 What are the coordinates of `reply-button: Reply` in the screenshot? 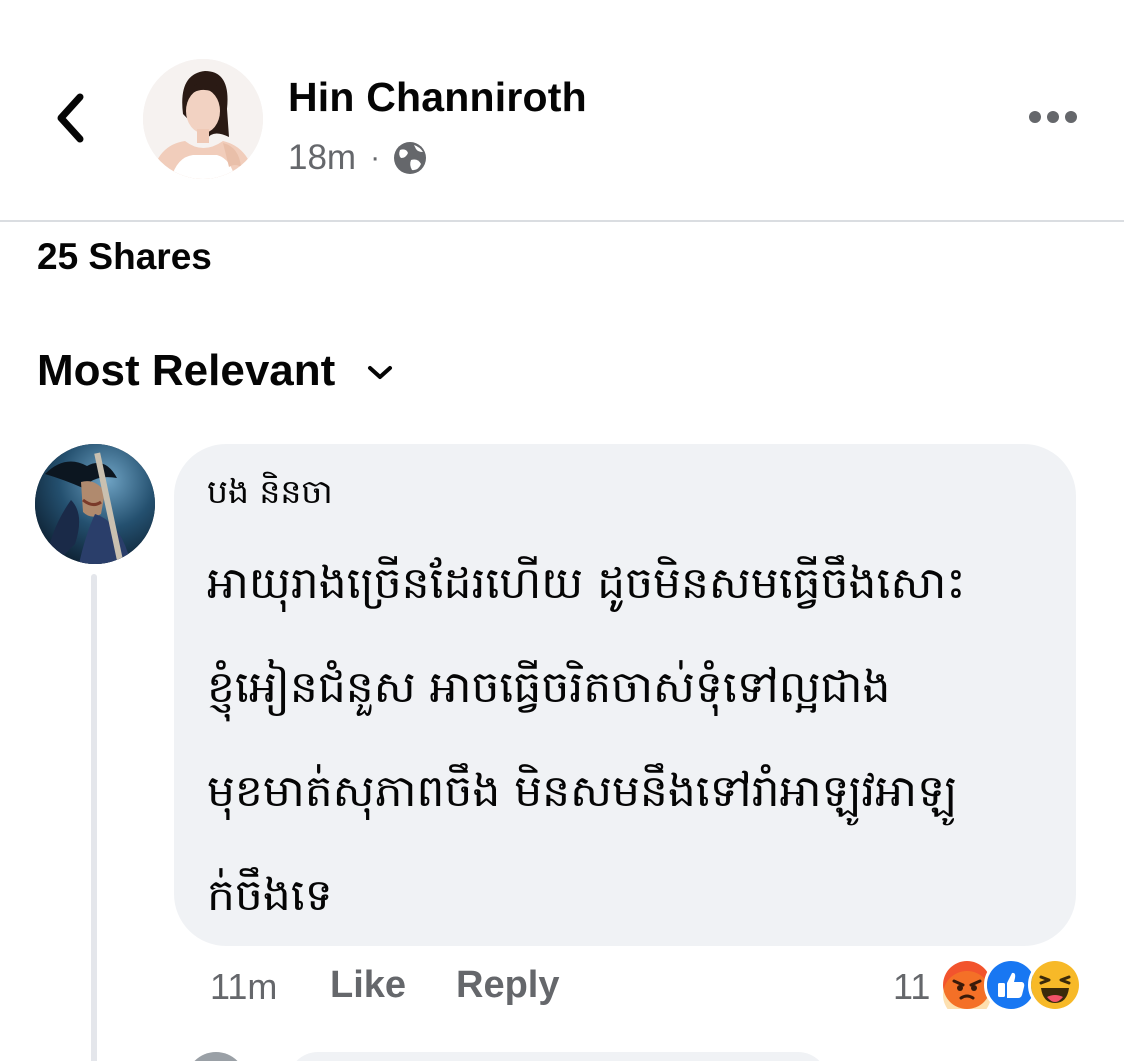 It's located at (507, 985).